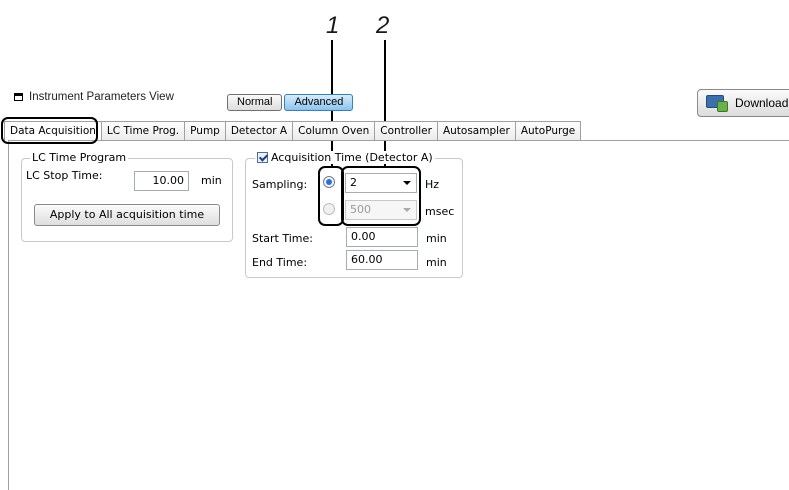  What do you see at coordinates (53, 131) in the screenshot?
I see `tab-data-acquisition: Data Acquisition` at bounding box center [53, 131].